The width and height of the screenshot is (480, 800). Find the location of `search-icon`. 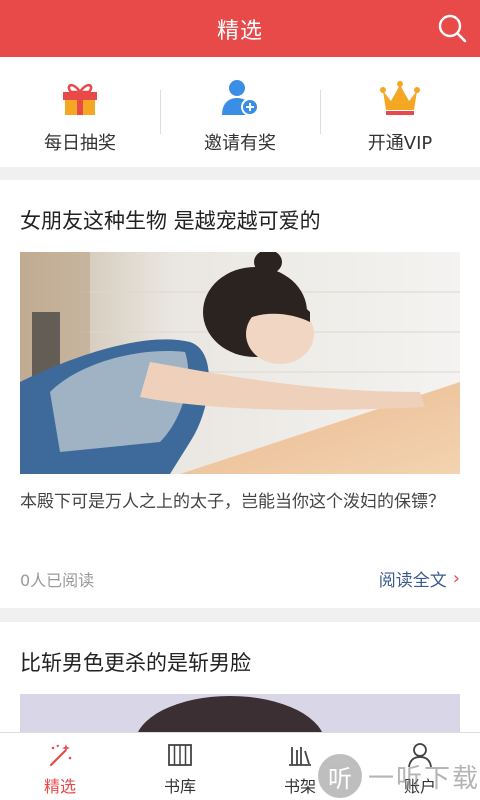

search-icon is located at coordinates (452, 28).